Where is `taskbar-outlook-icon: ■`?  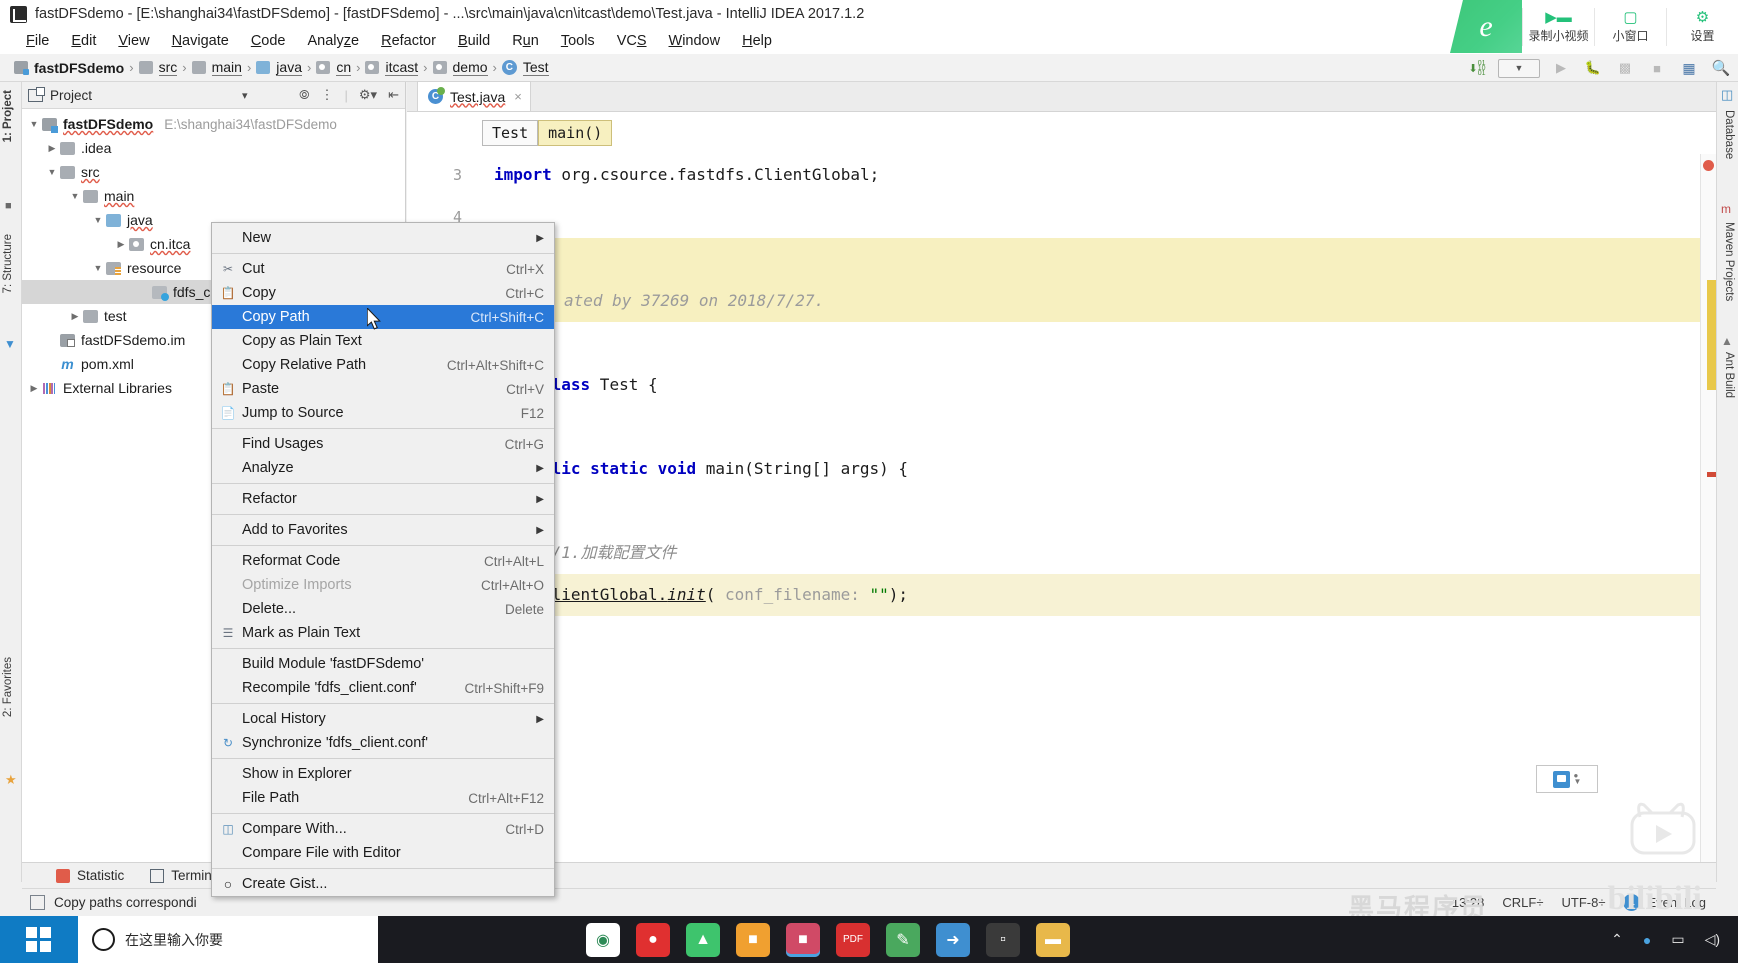 taskbar-outlook-icon: ■ is located at coordinates (753, 939).